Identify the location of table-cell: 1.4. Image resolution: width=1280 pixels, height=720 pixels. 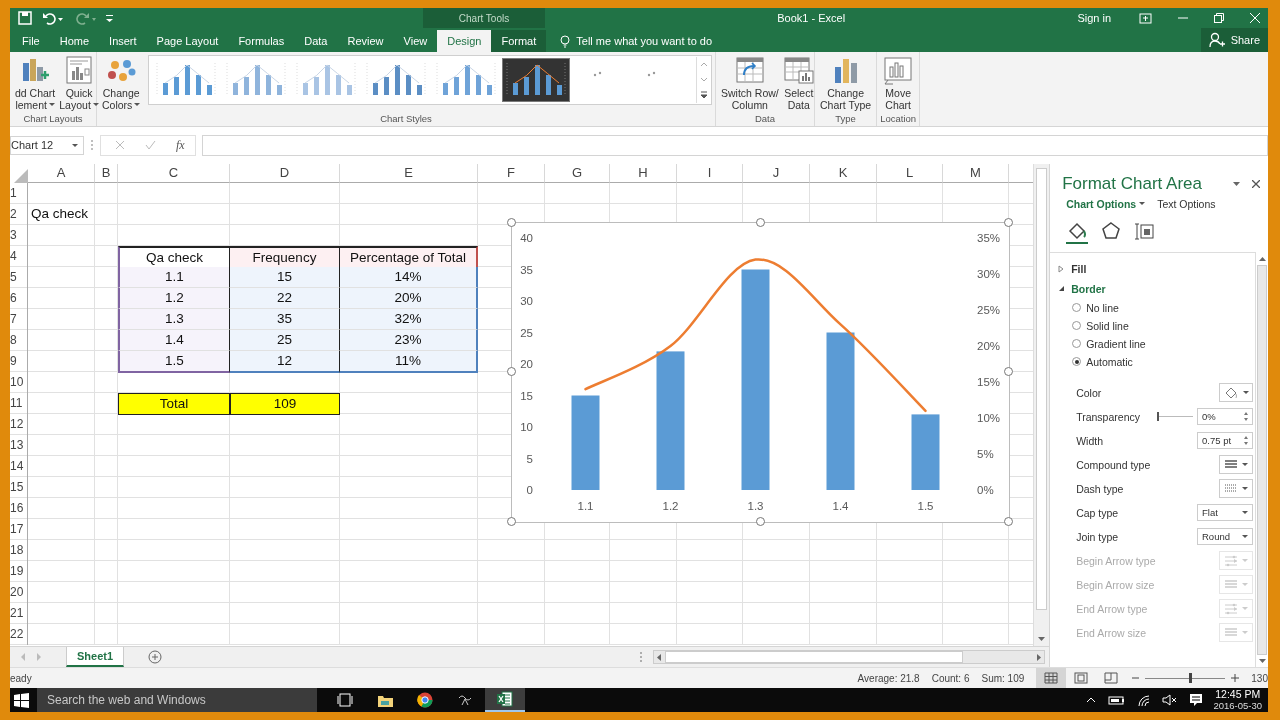
(174, 340).